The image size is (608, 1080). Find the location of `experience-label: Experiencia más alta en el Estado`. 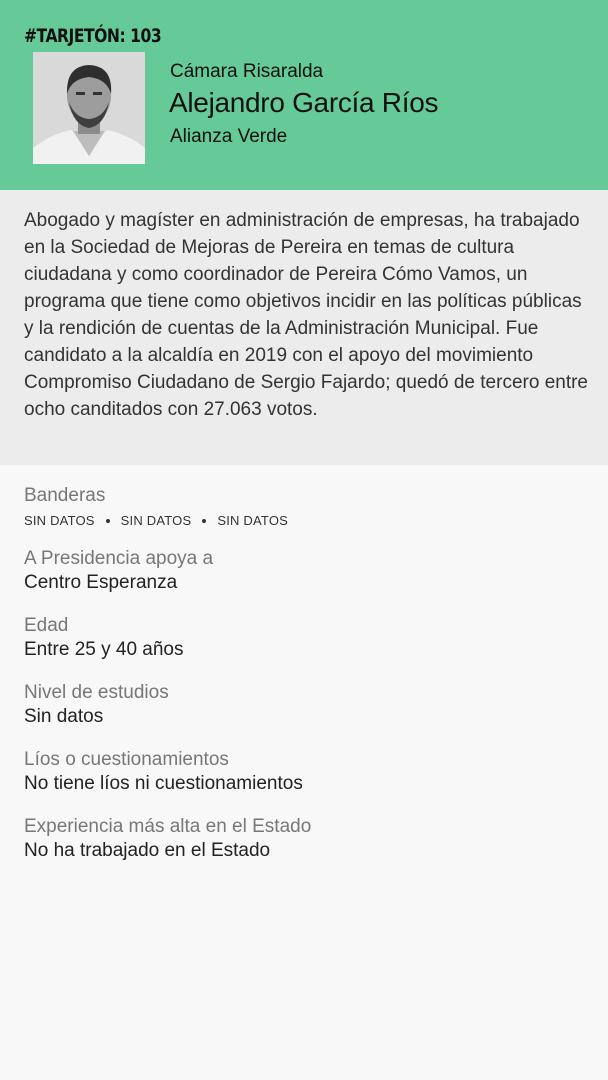

experience-label: Experiencia más alta en el Estado is located at coordinates (168, 826).